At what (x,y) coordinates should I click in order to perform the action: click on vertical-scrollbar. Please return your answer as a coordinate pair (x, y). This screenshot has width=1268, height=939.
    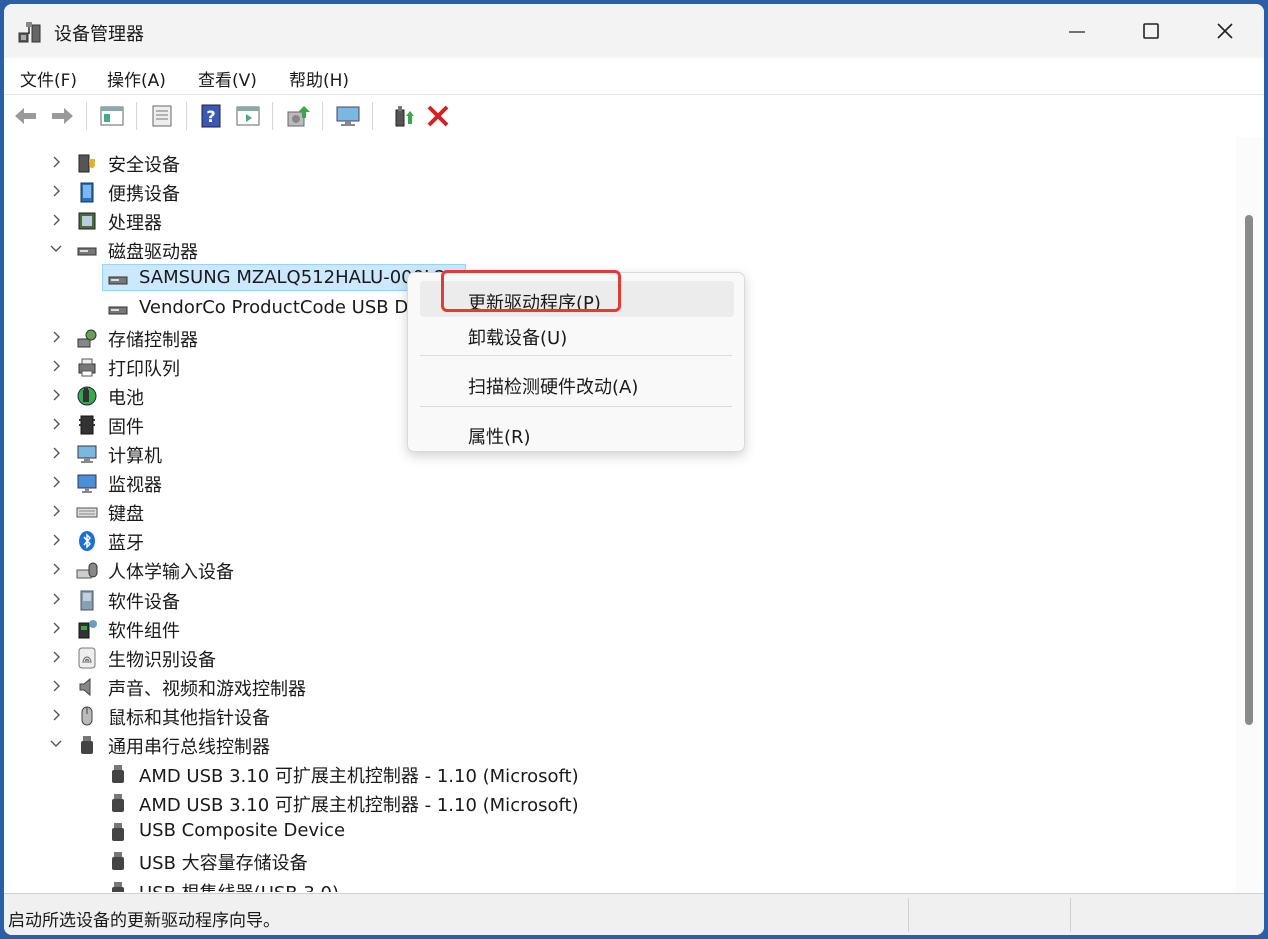
    Looking at the image, I should click on (1250, 514).